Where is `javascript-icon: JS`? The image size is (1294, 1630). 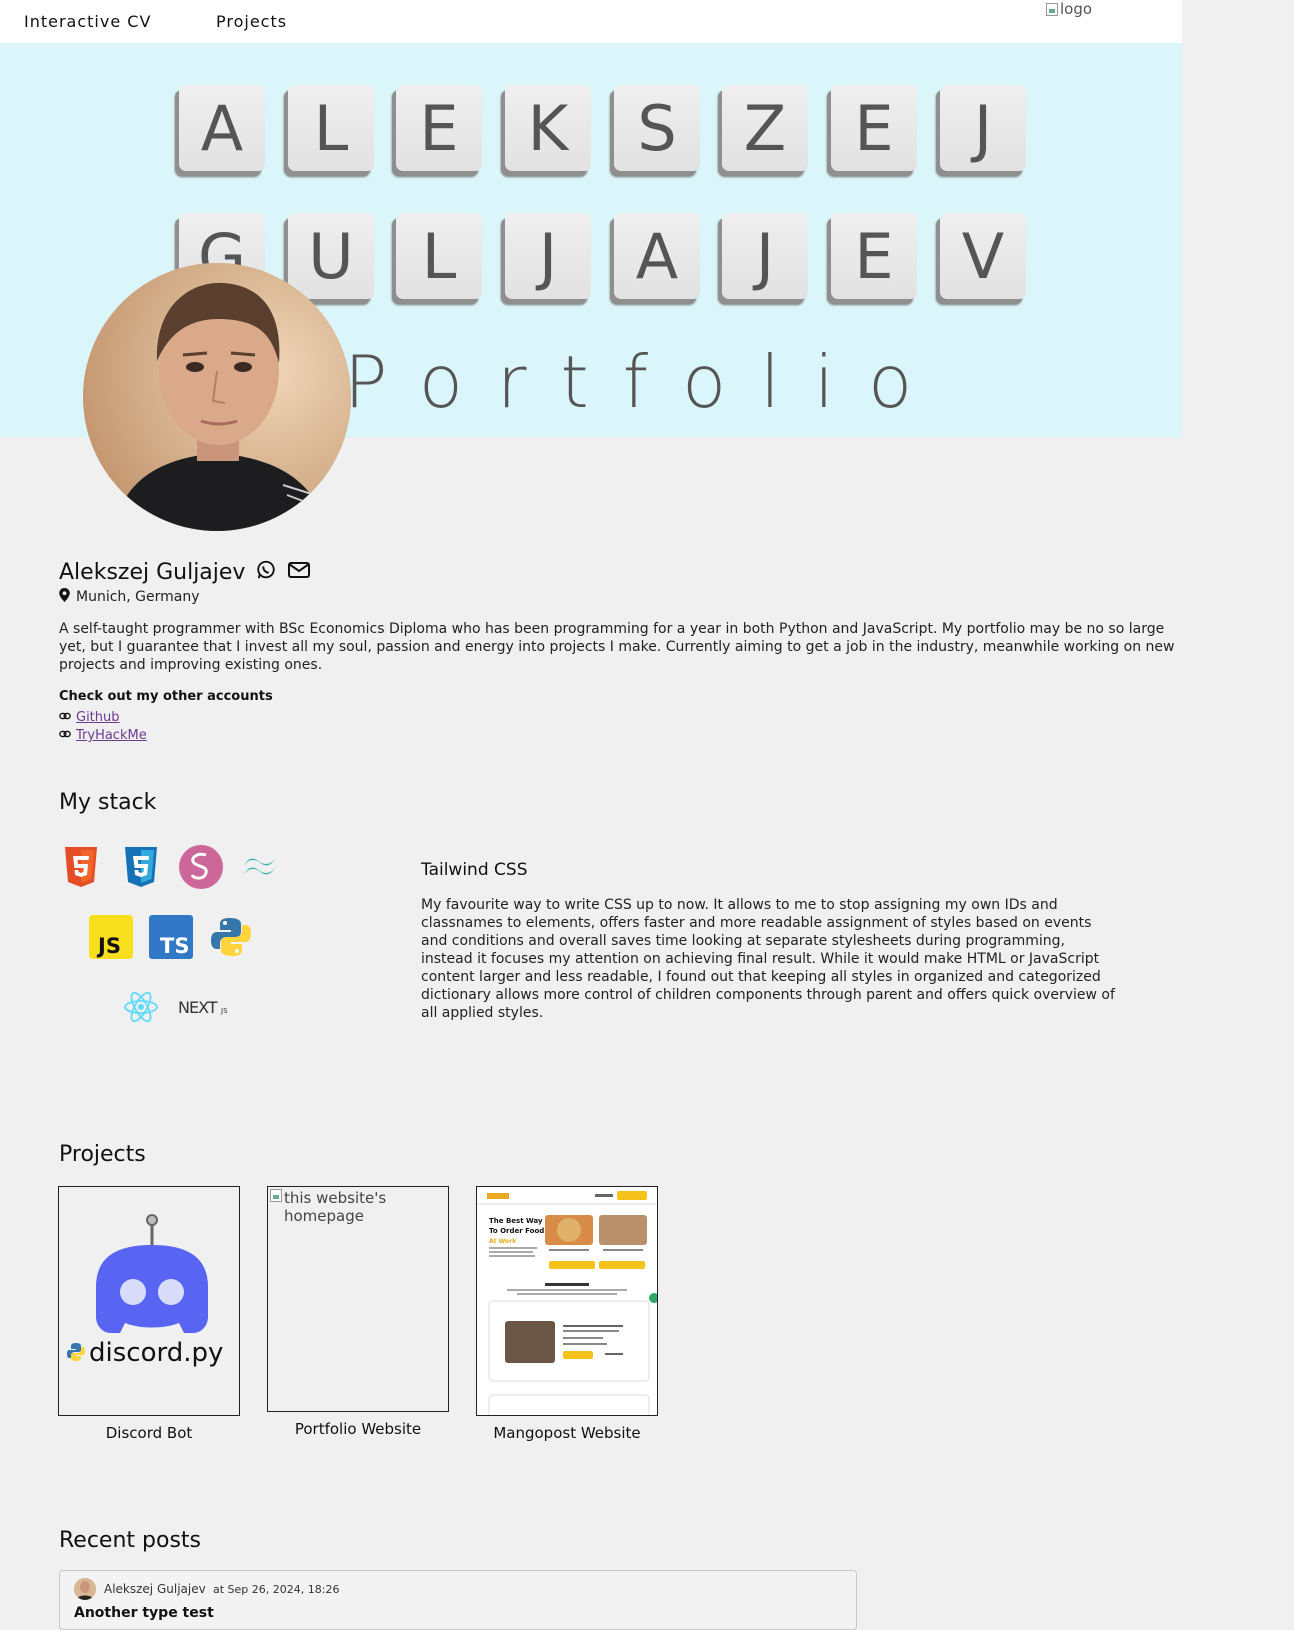
javascript-icon: JS is located at coordinates (111, 937).